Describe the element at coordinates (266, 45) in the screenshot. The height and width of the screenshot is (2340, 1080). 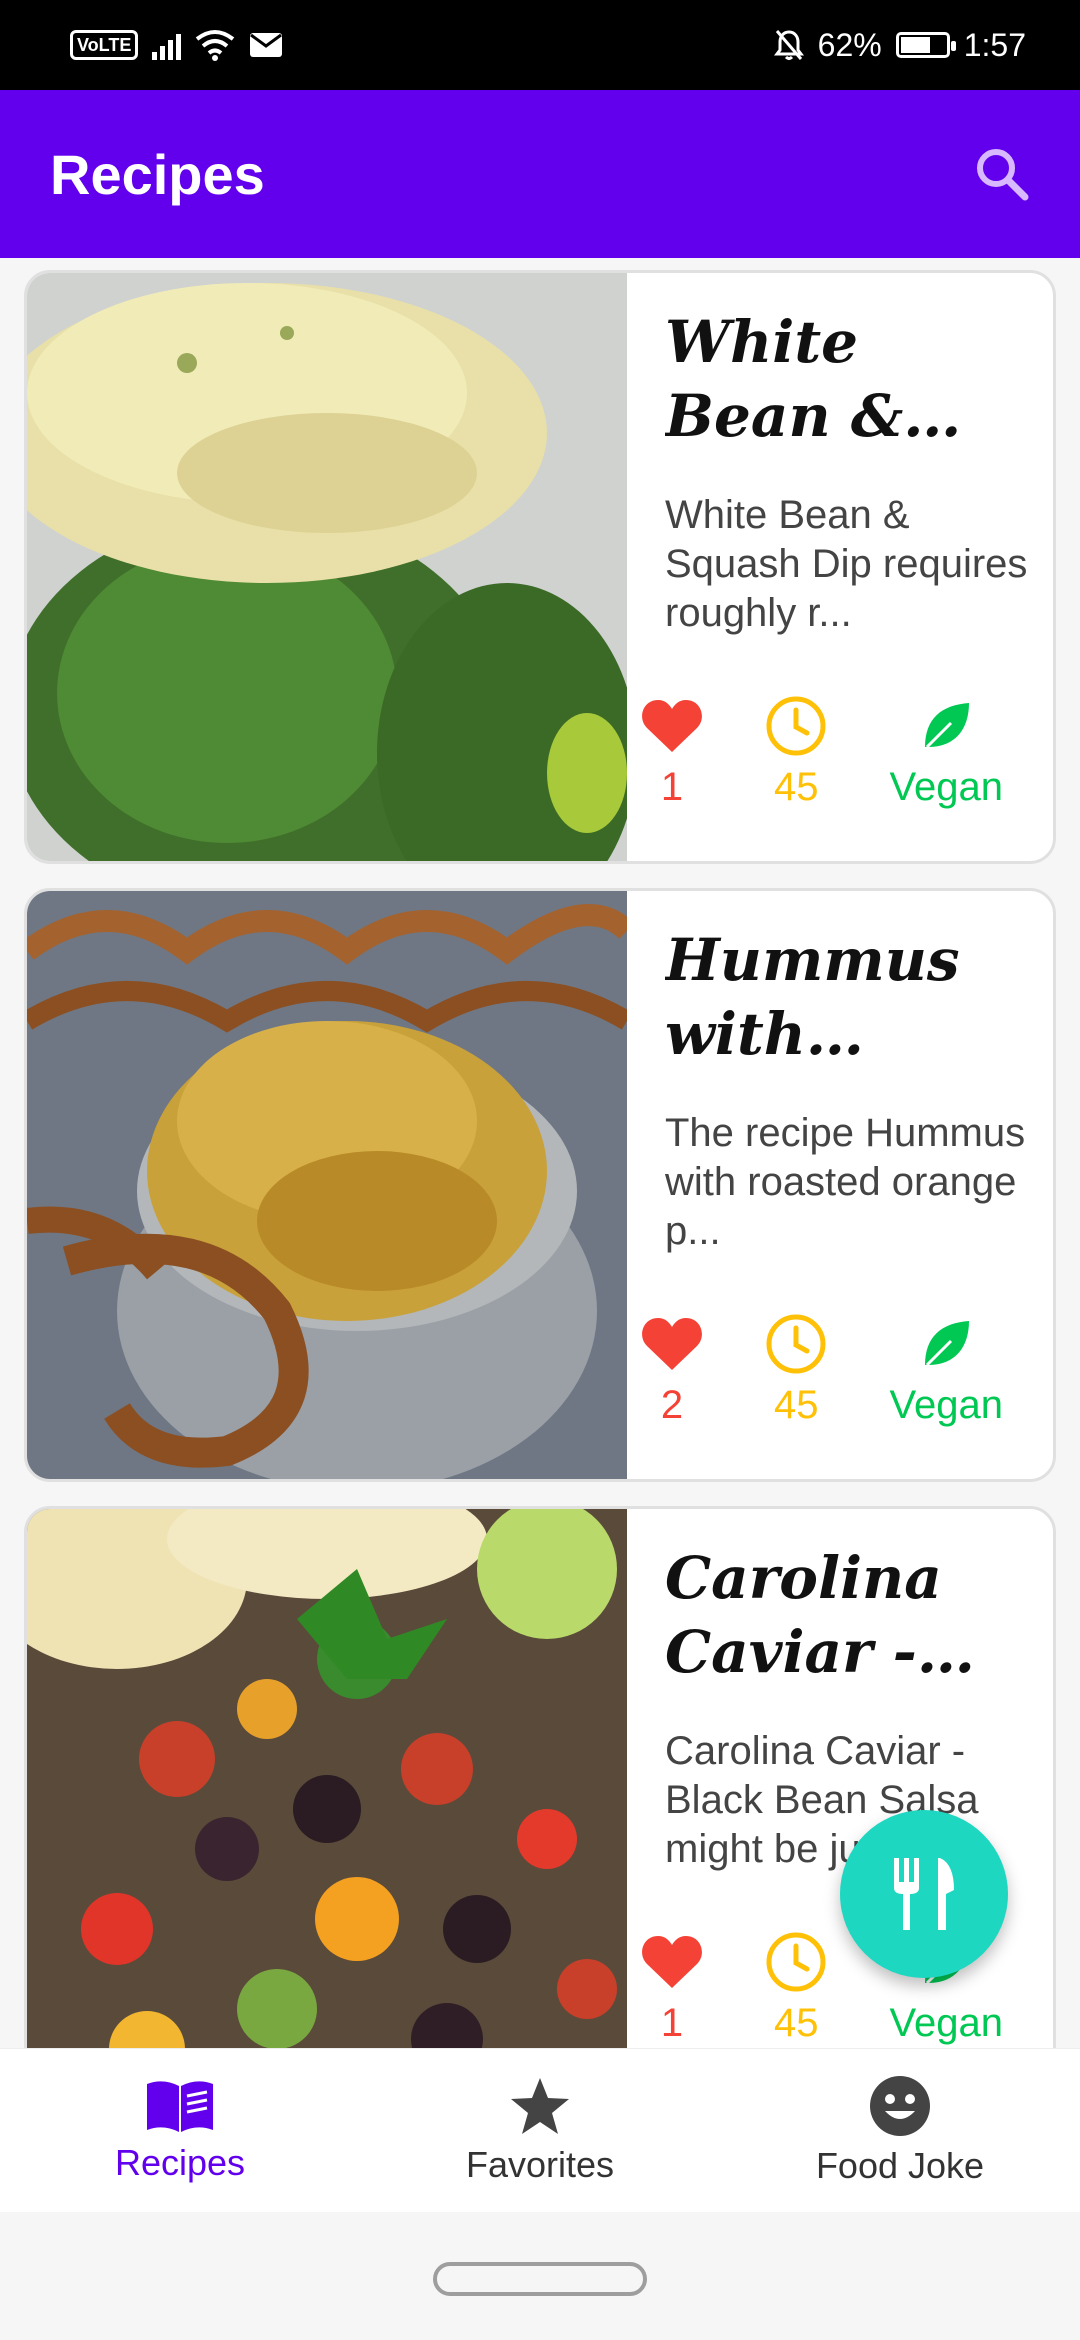
I see `mail-icon` at that location.